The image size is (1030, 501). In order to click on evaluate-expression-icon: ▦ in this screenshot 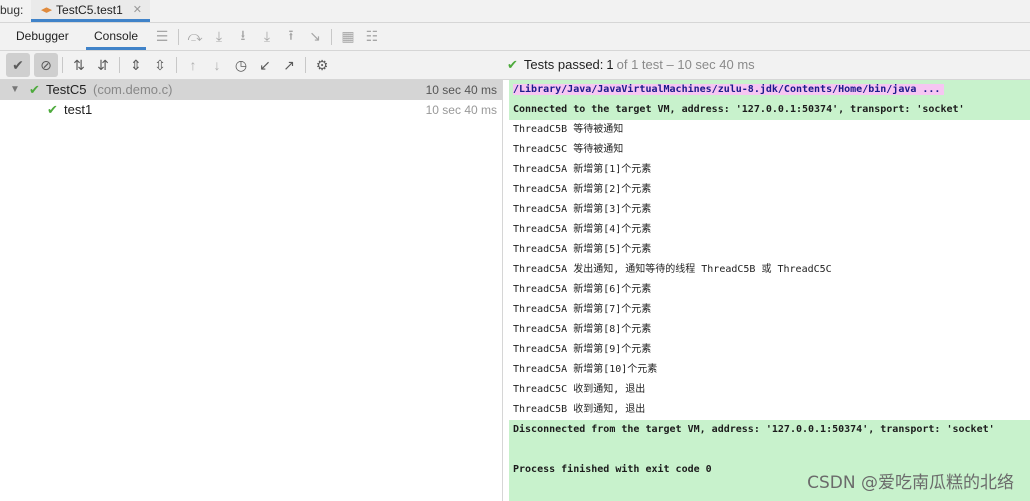, I will do `click(348, 37)`.